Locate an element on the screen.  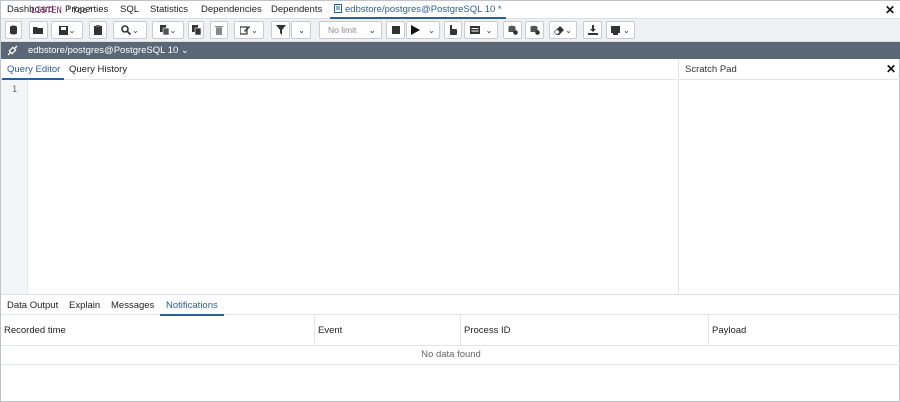
paste-icon is located at coordinates (196, 30).